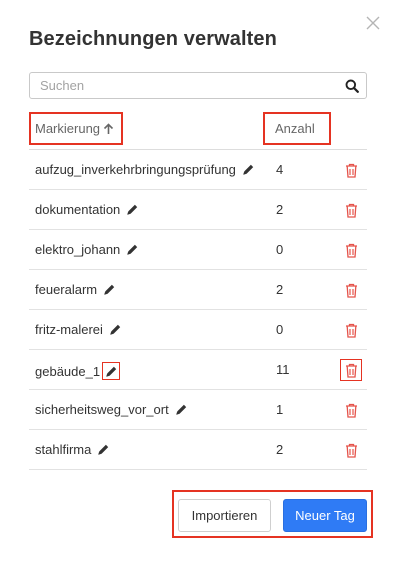  Describe the element at coordinates (68, 371) in the screenshot. I see `tag-name-label: gebäude_1` at that location.